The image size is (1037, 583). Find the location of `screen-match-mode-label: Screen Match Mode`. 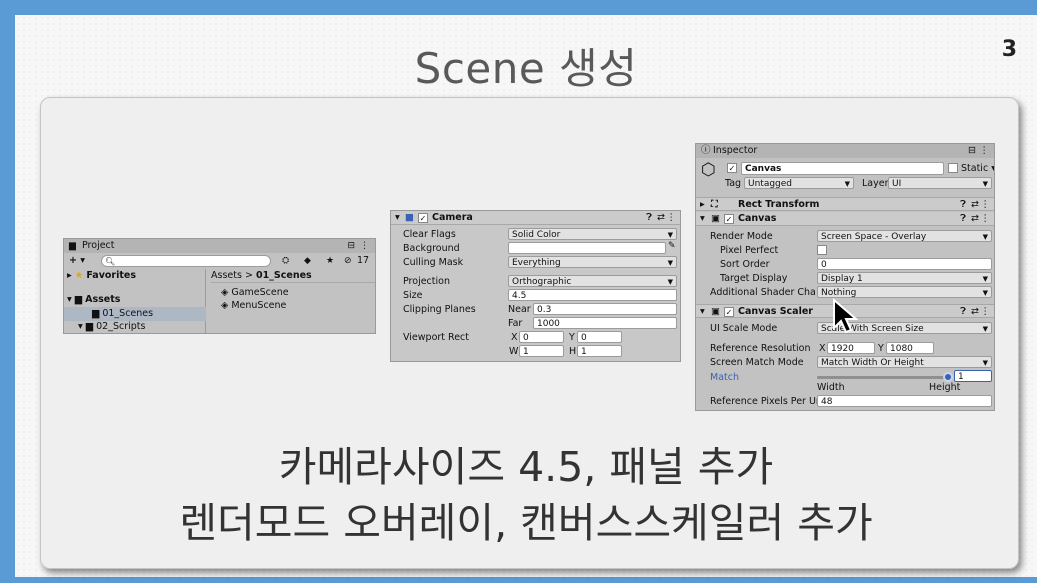

screen-match-mode-label: Screen Match Mode is located at coordinates (757, 362).